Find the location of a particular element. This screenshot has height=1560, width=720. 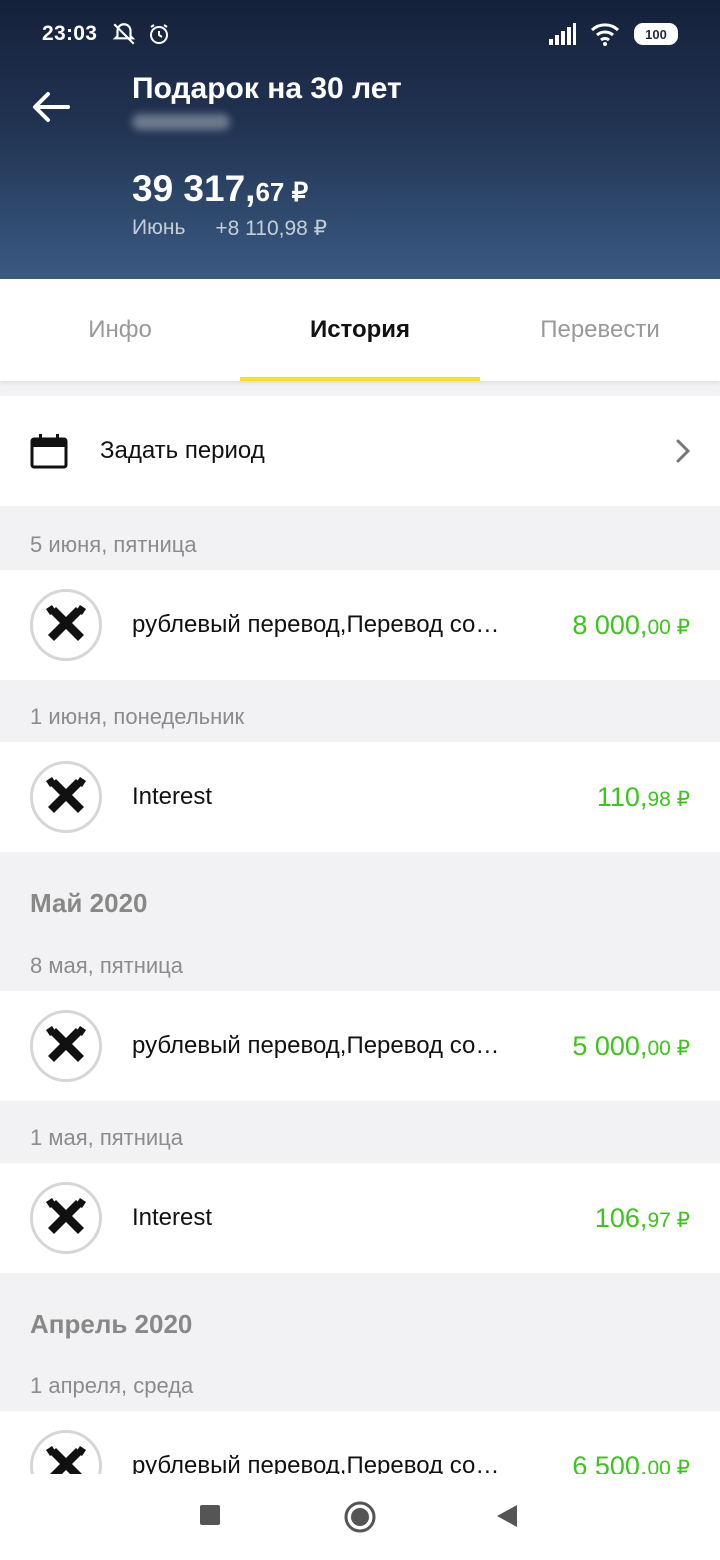

transaction-amount: 5 000,00 ₽ is located at coordinates (631, 1046).